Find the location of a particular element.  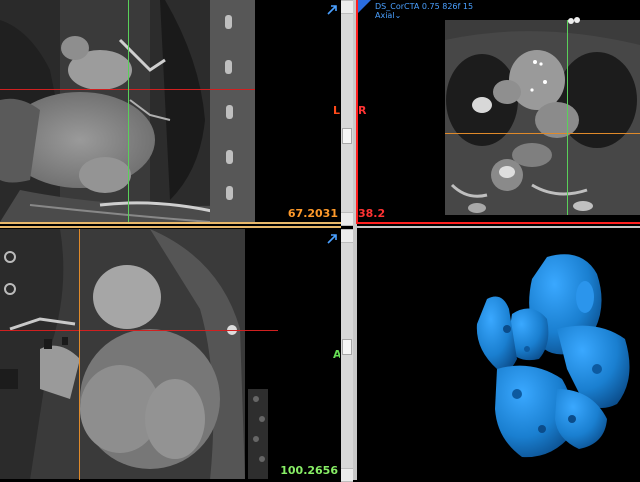

view-selector-label: Axial is located at coordinates (385, 15).